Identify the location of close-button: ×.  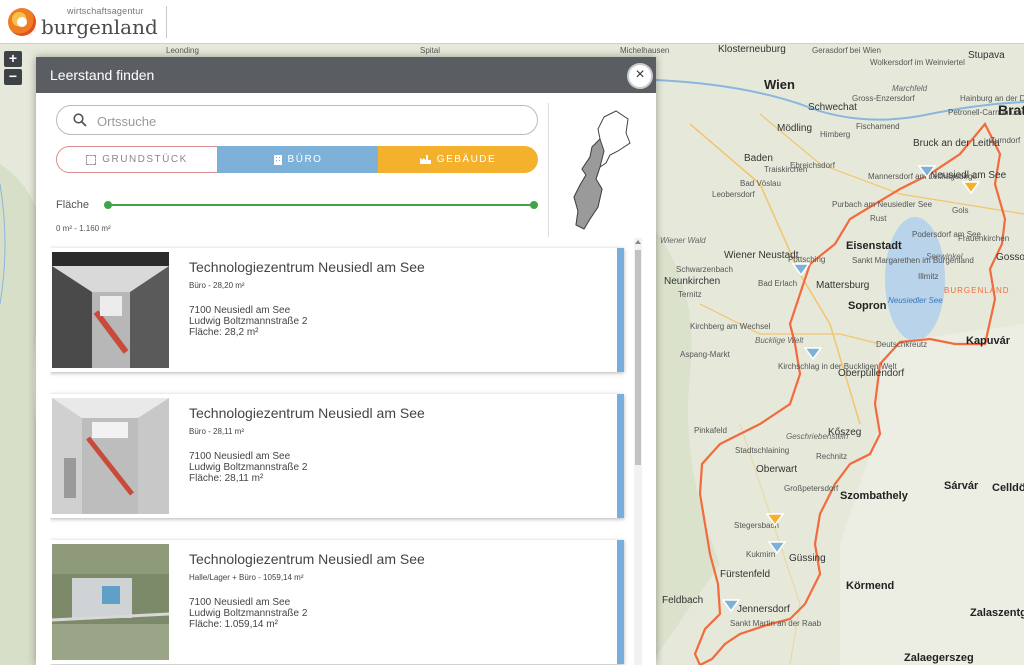
(640, 76).